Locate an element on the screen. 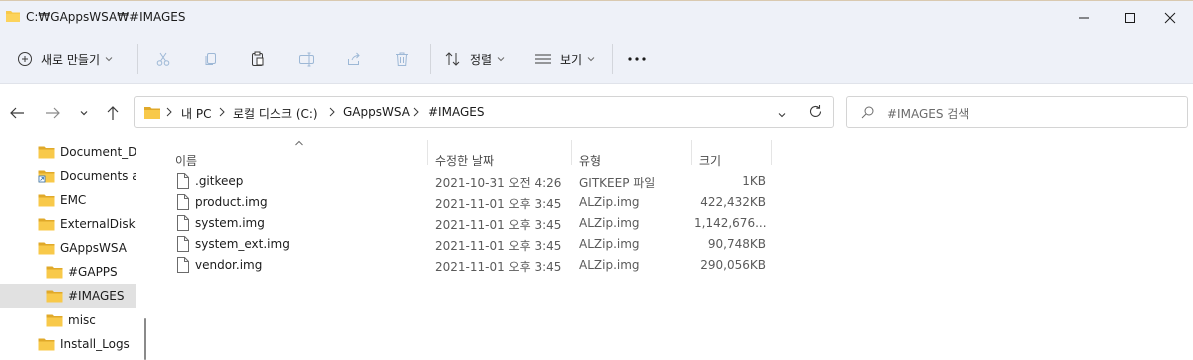  nav-item-label: Documents ar is located at coordinates (98, 176).